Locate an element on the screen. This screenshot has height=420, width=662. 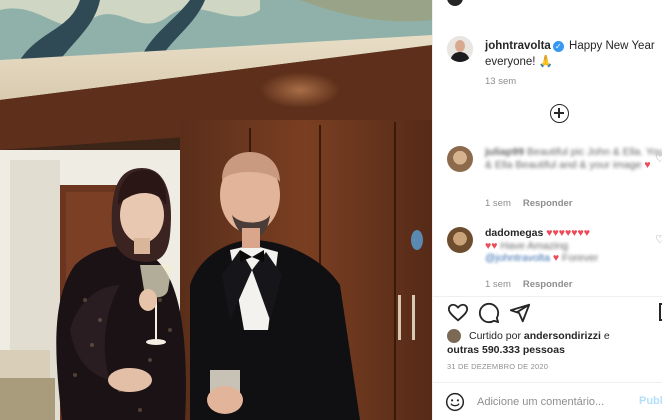
liked-by-prefix: Curtido por is located at coordinates (495, 336).